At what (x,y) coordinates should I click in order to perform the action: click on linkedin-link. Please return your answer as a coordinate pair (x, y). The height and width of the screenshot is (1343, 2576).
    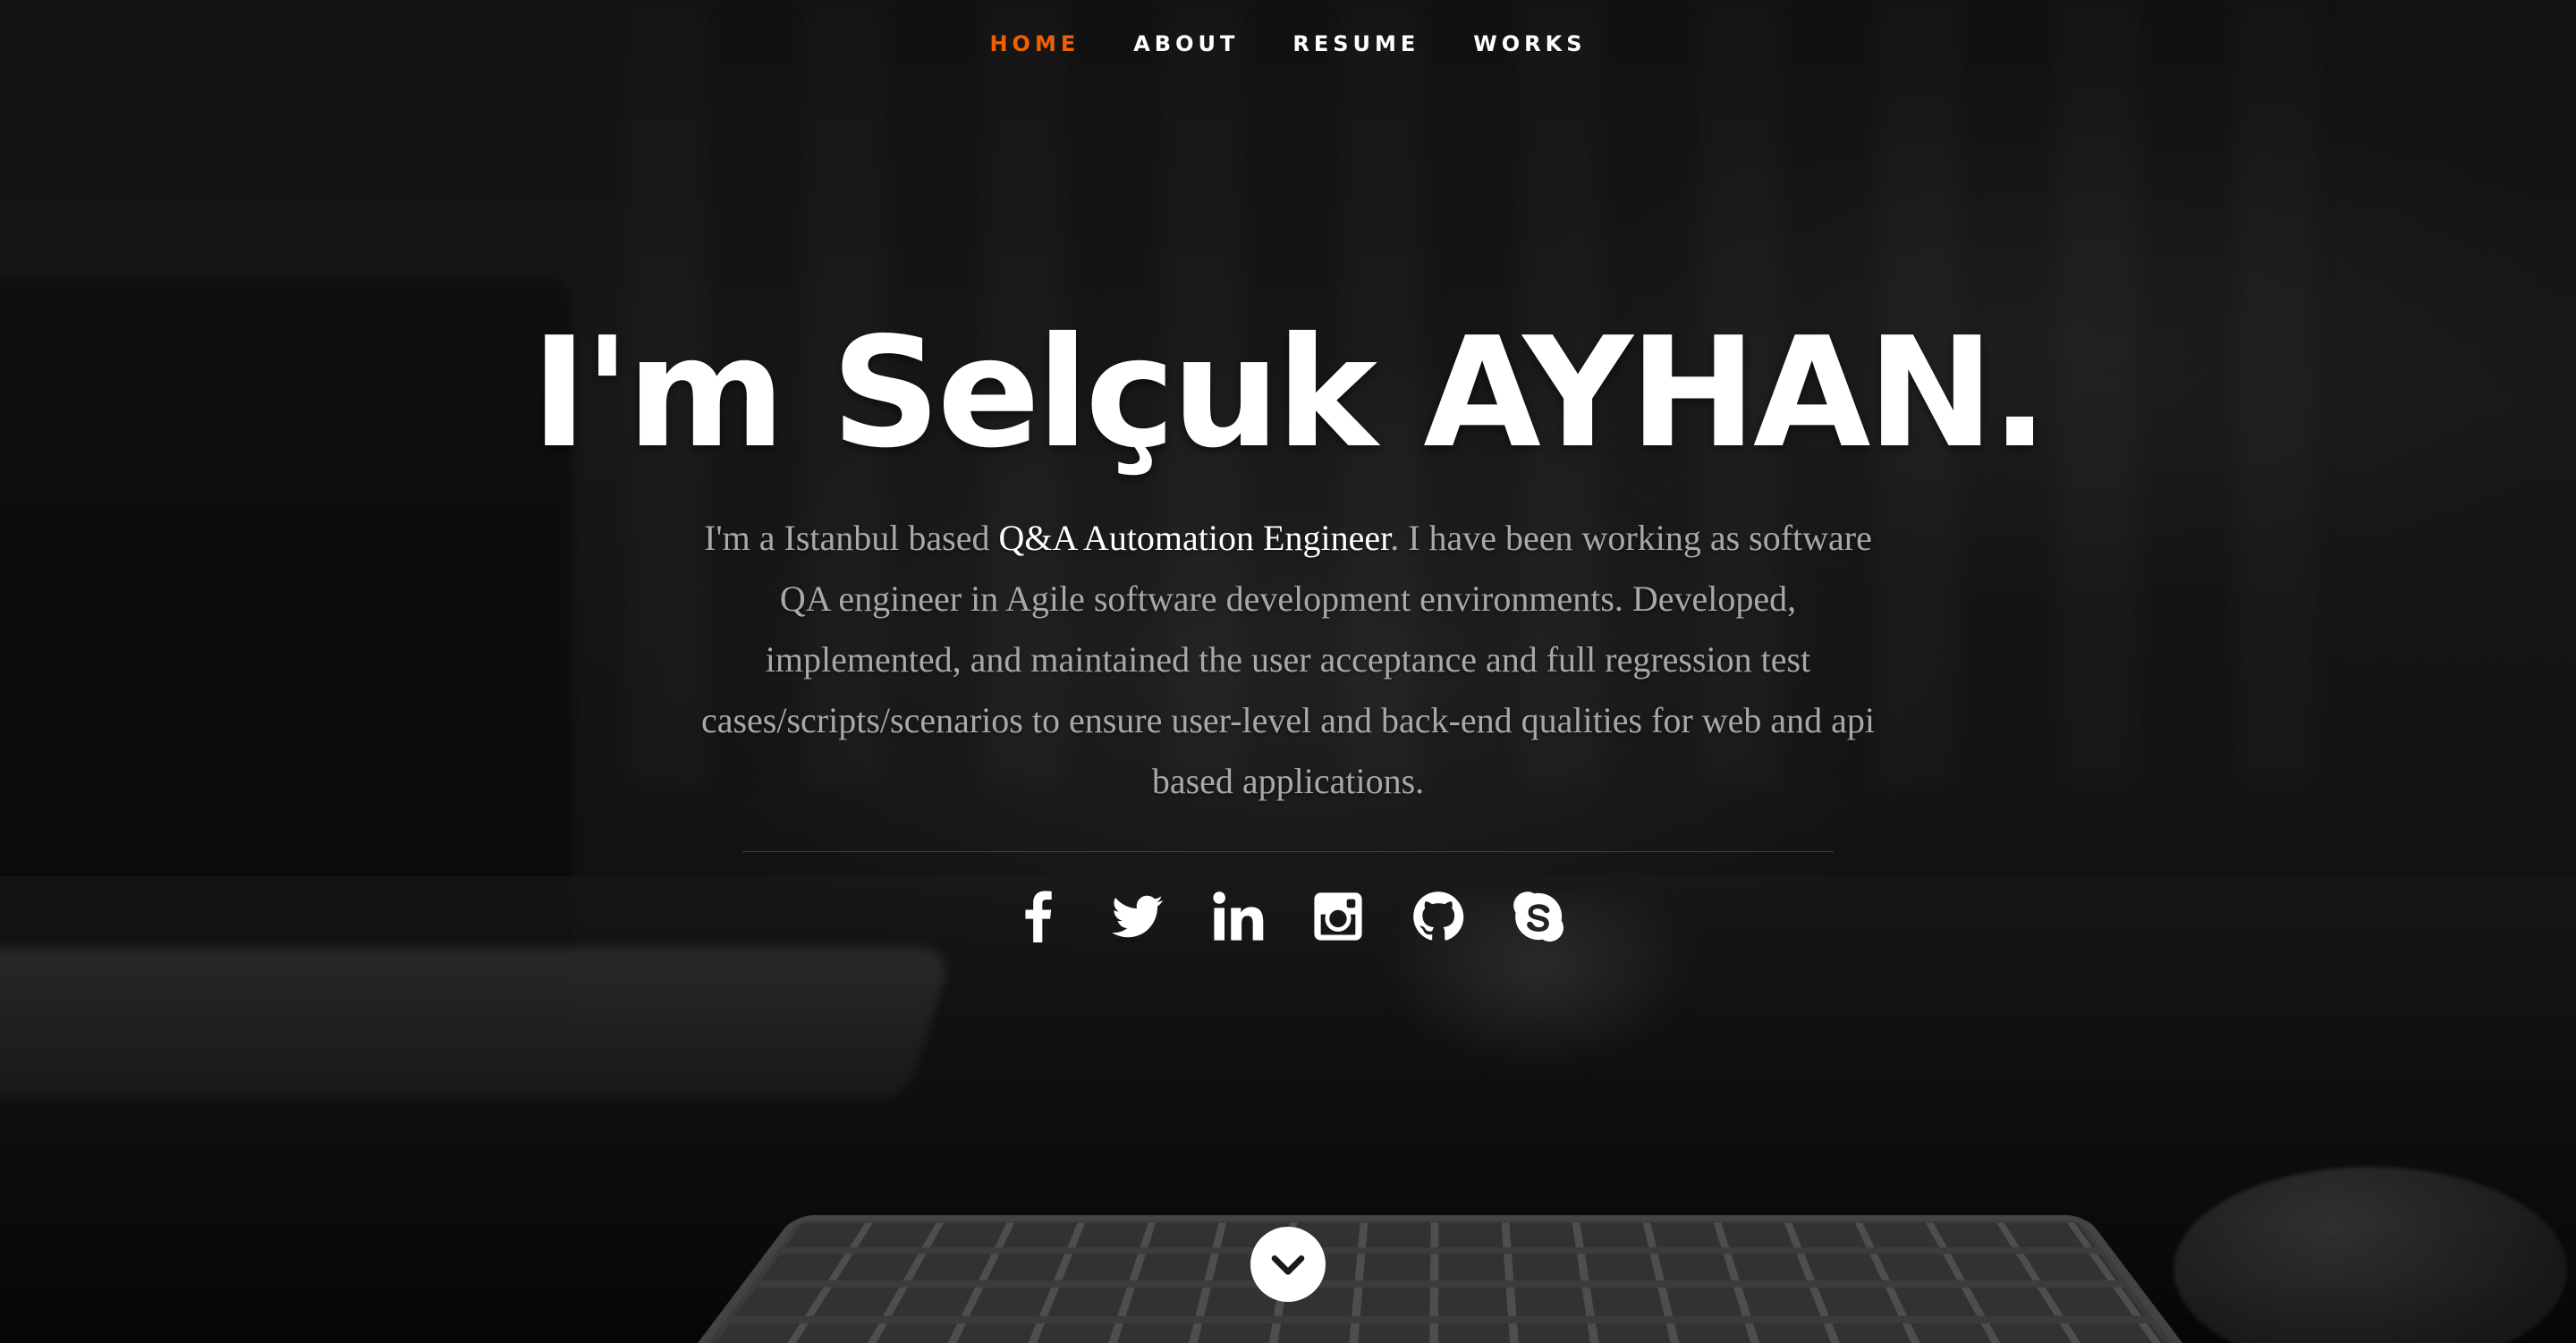
    Looking at the image, I should click on (1238, 916).